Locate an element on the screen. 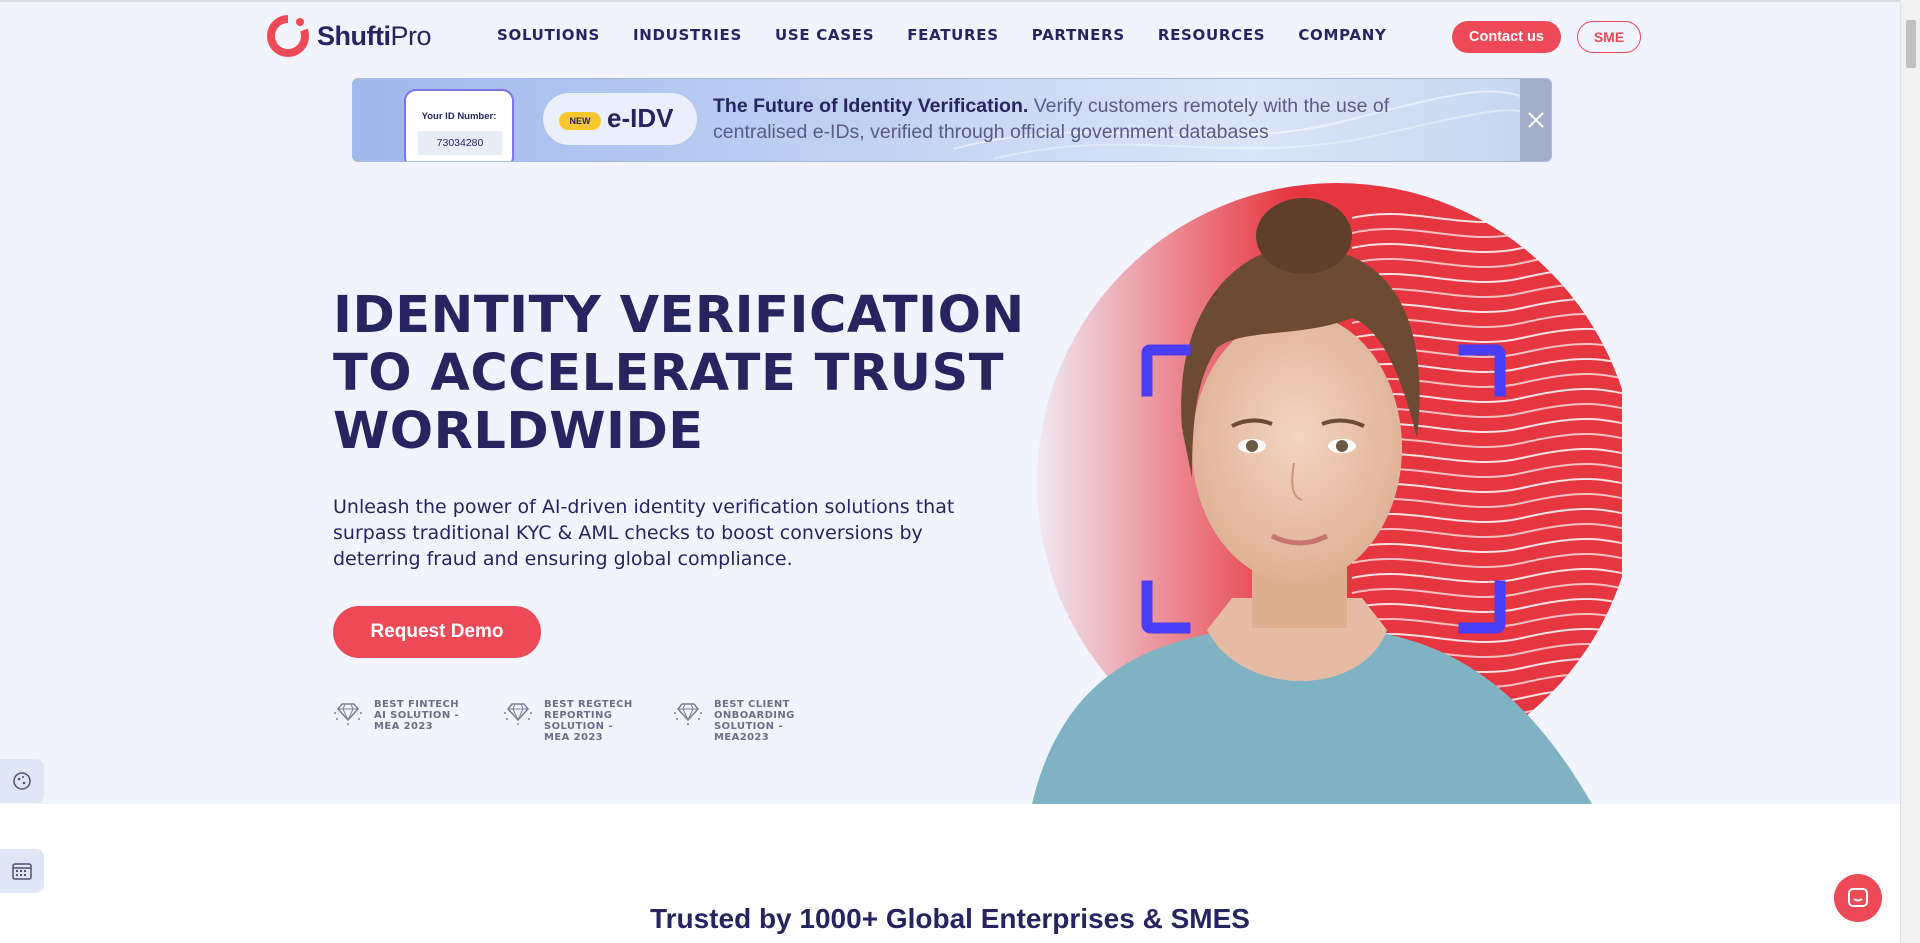  calendar-icon is located at coordinates (22, 871).